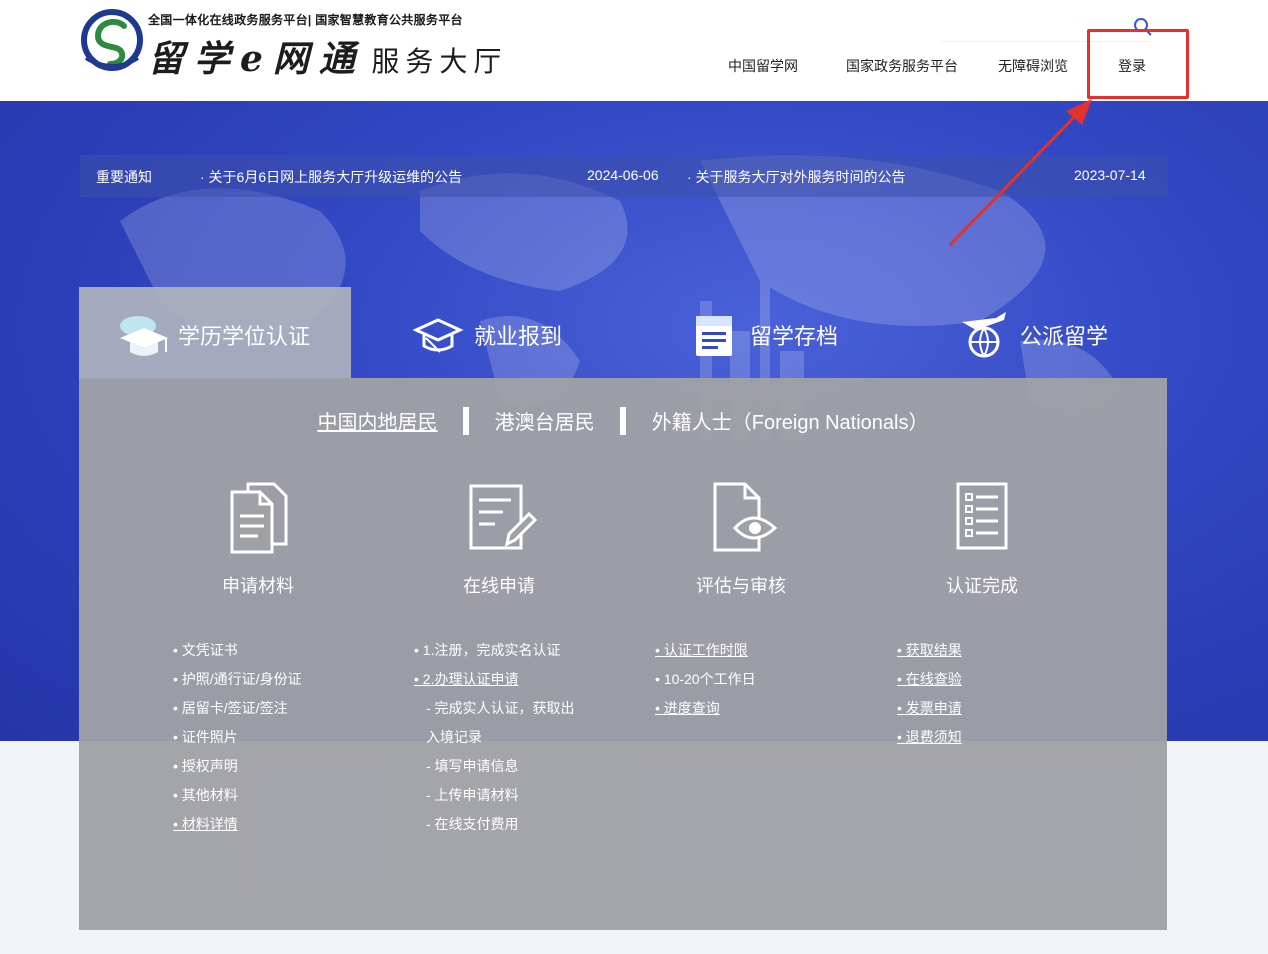  What do you see at coordinates (545, 420) in the screenshot?
I see `tab-hk-macao-taiwan-residents: 港澳台居民` at bounding box center [545, 420].